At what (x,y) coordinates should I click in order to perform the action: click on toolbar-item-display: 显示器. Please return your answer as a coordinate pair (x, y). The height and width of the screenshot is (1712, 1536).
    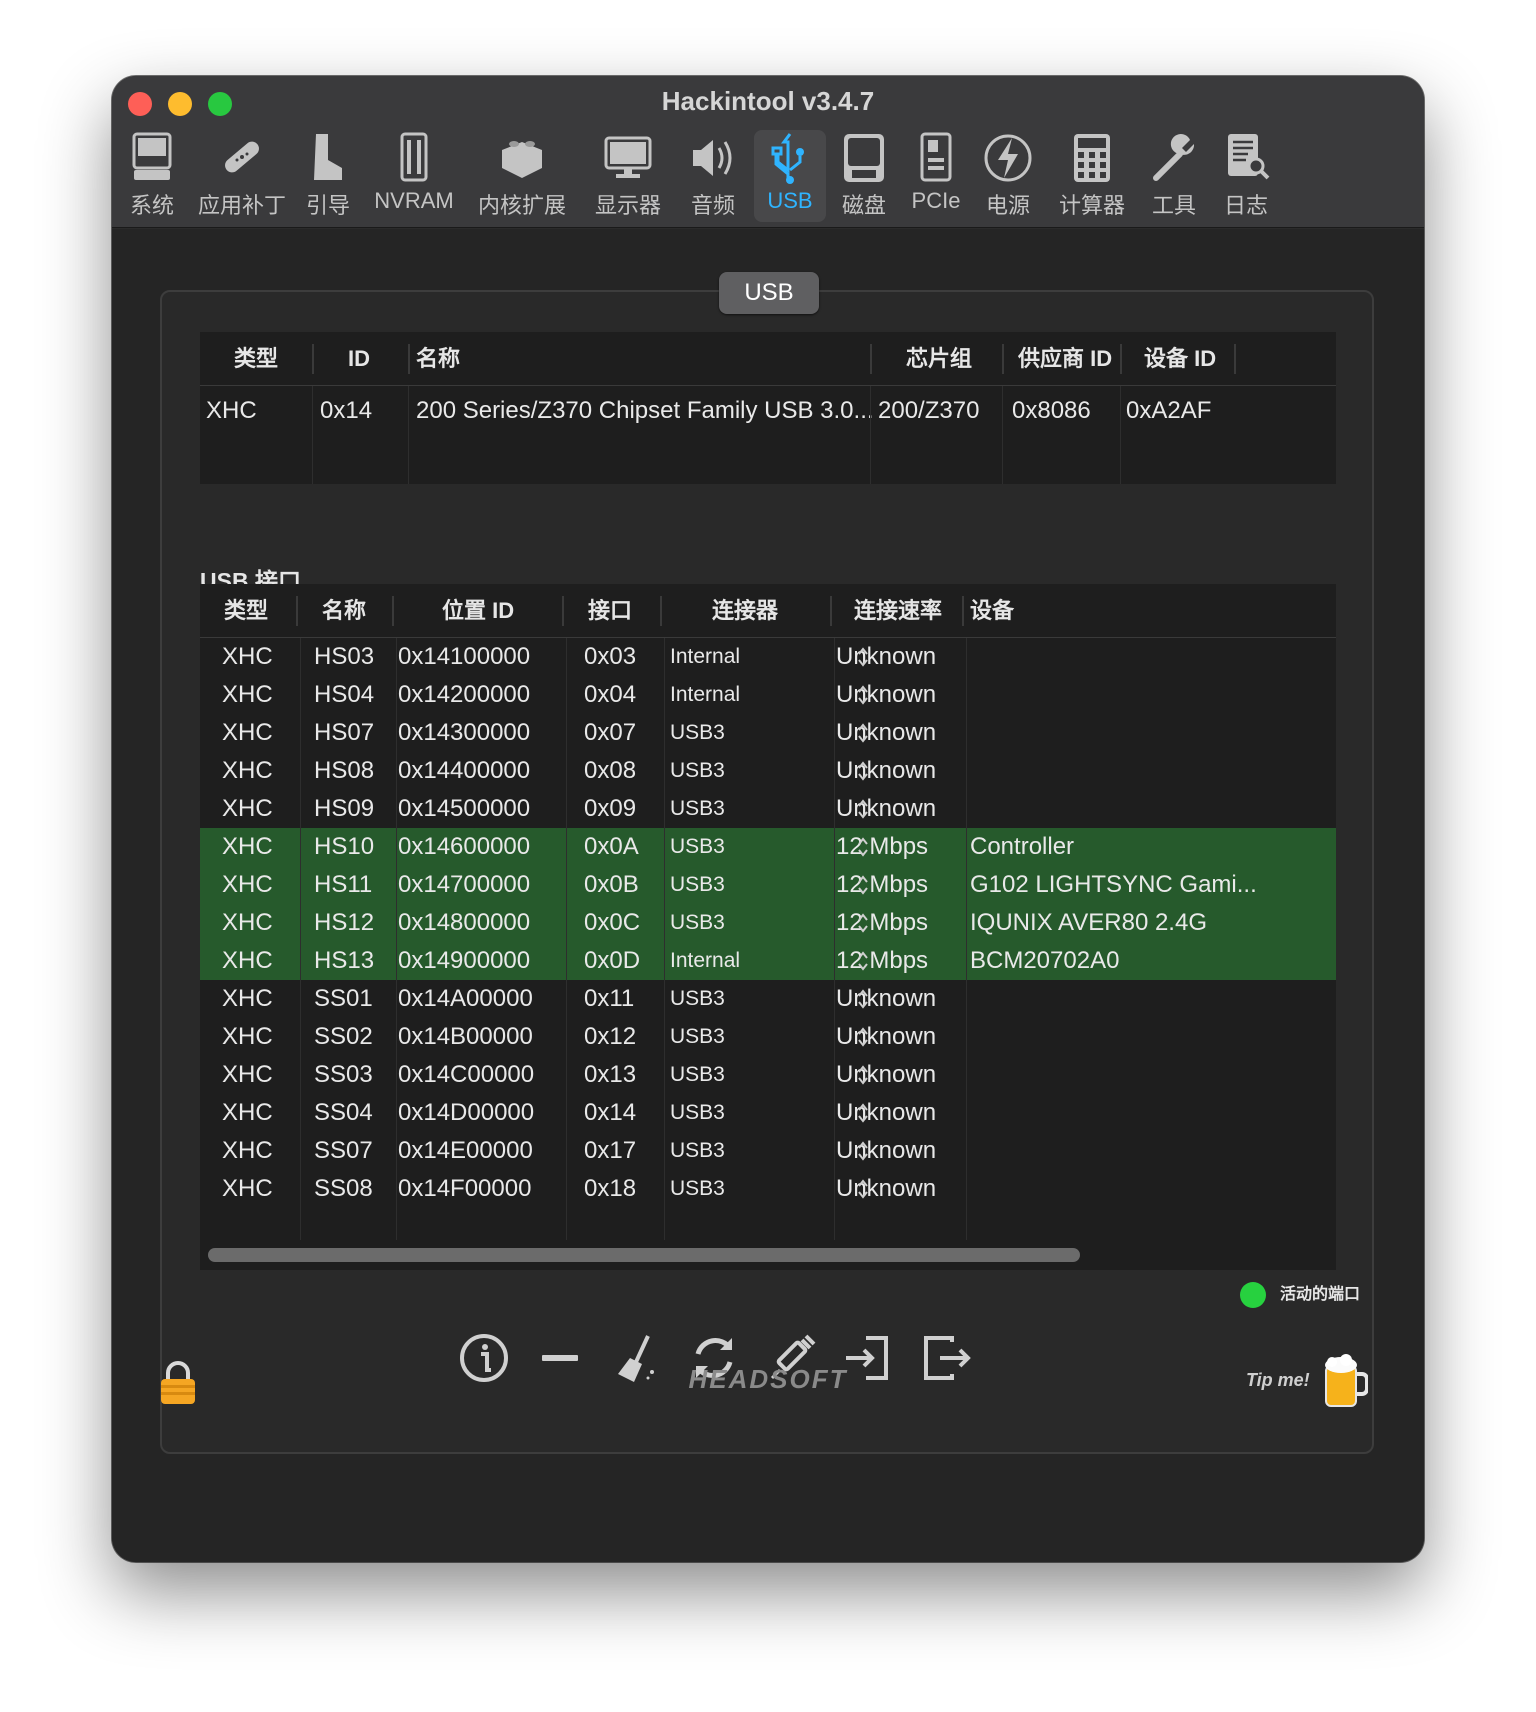
    Looking at the image, I should click on (628, 176).